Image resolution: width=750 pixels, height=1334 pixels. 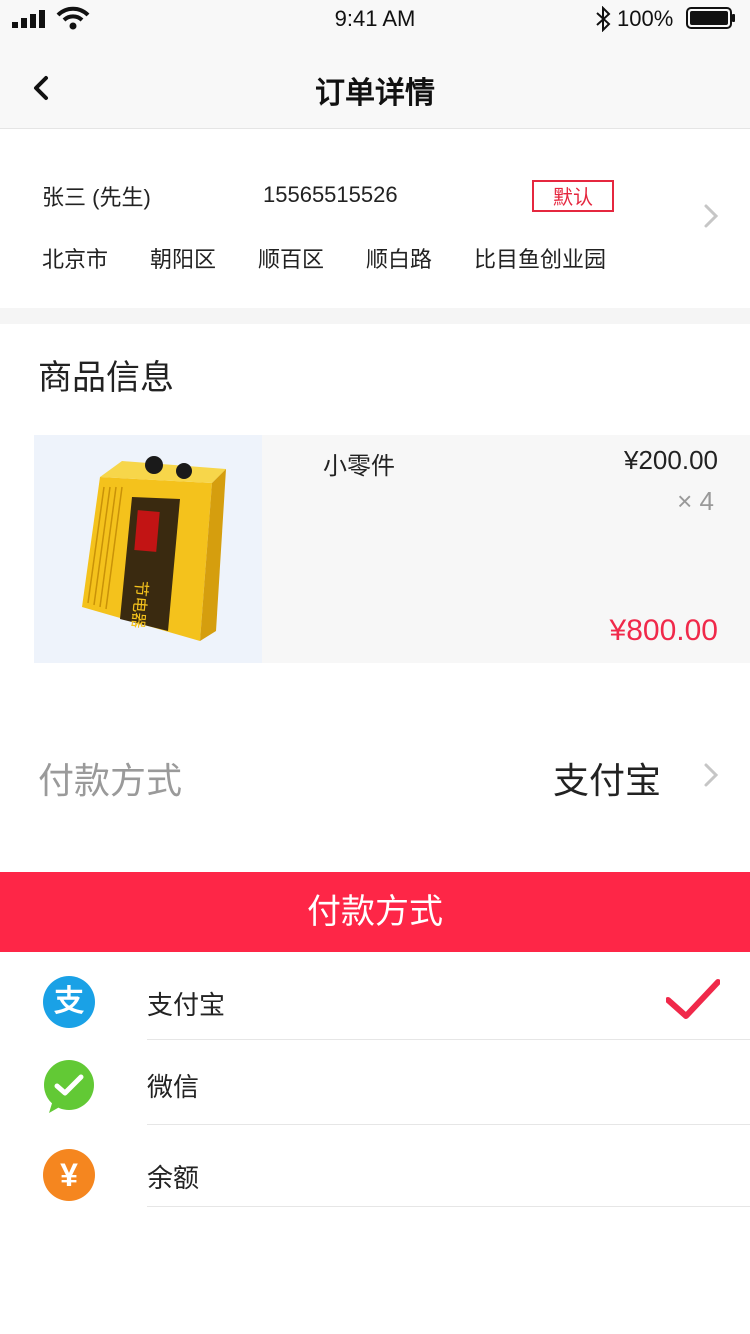 What do you see at coordinates (671, 460) in the screenshot?
I see `product-unit-price: ¥200.00` at bounding box center [671, 460].